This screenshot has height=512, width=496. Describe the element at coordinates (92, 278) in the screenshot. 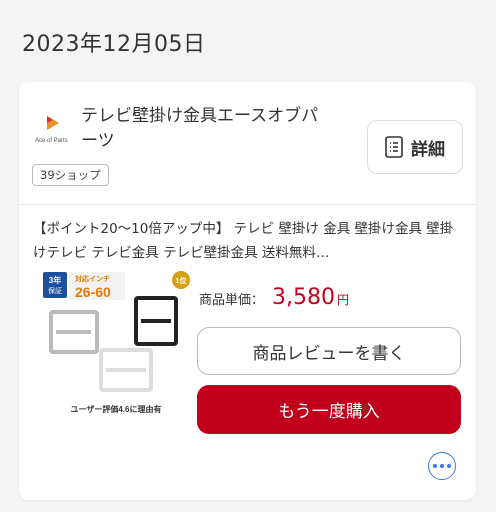

I see `inch-label: 対応インチ` at that location.